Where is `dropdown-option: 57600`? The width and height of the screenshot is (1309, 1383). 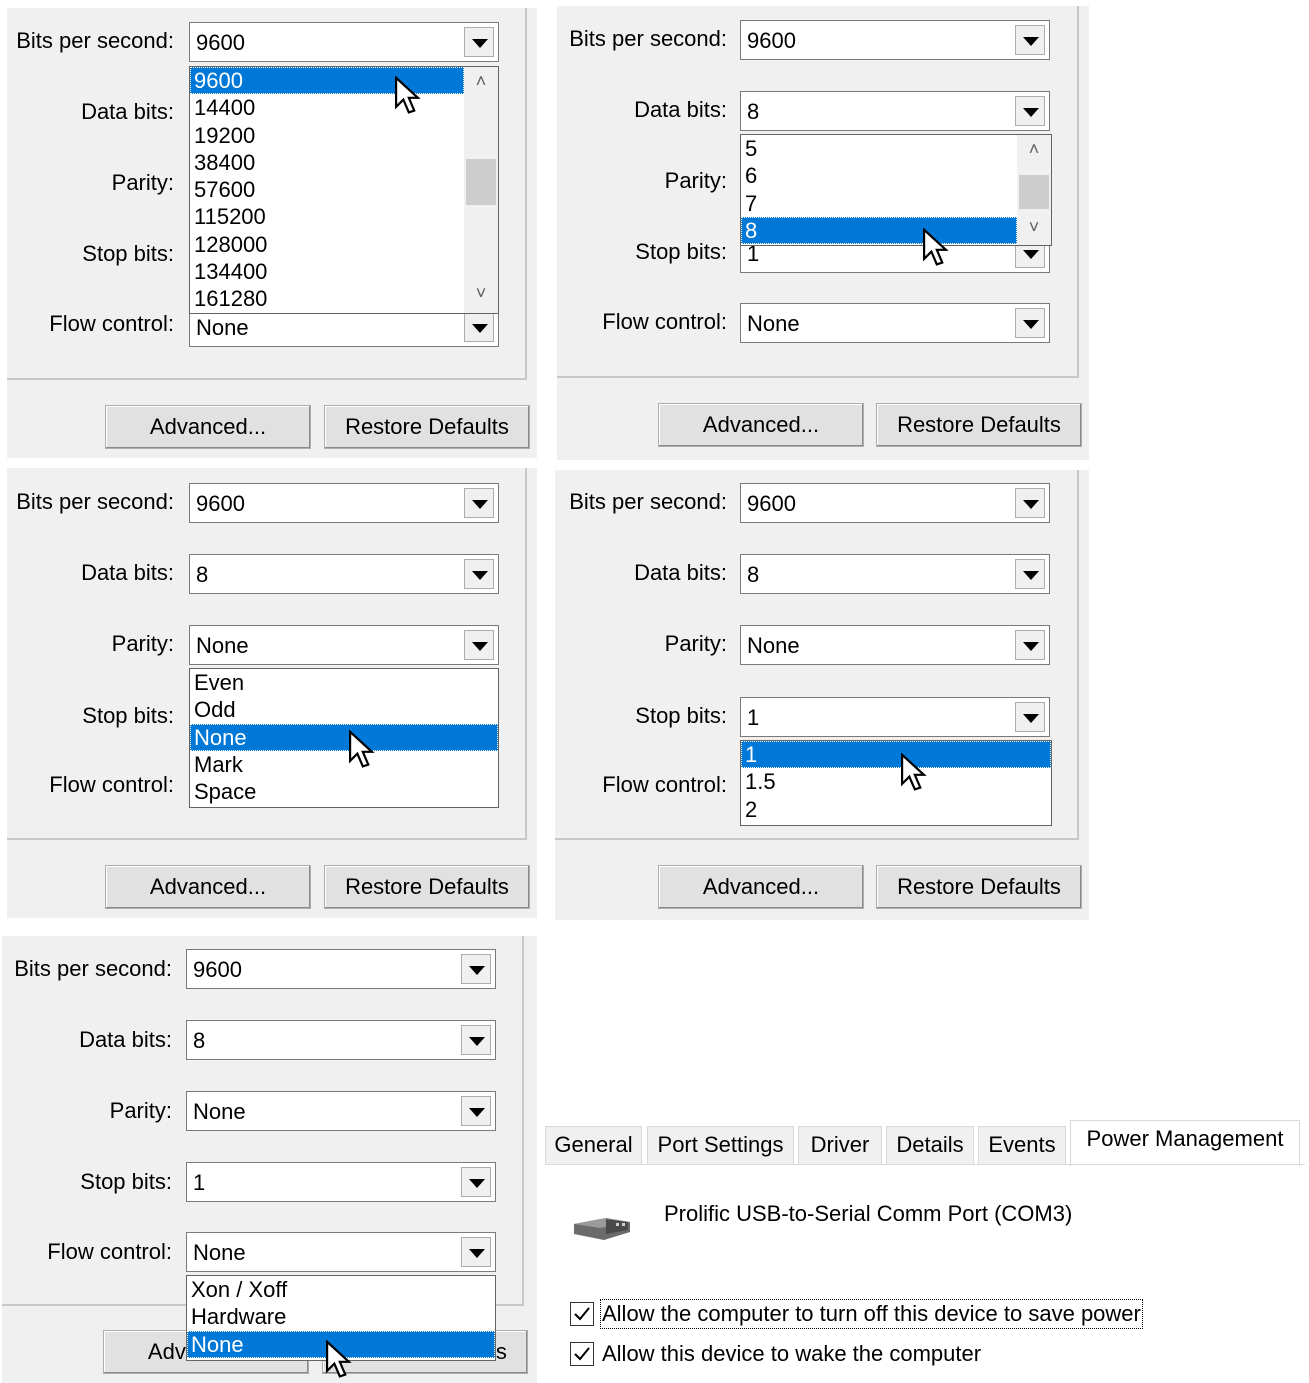 dropdown-option: 57600 is located at coordinates (327, 189).